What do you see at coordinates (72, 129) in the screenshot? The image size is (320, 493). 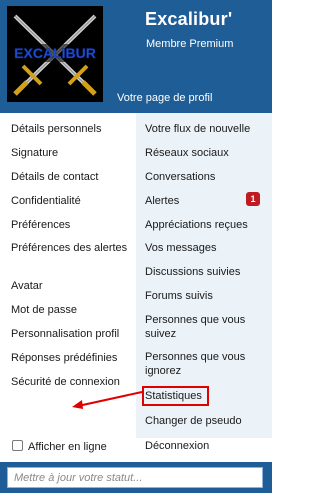 I see `menu-item-personal-details: Détails personnels` at bounding box center [72, 129].